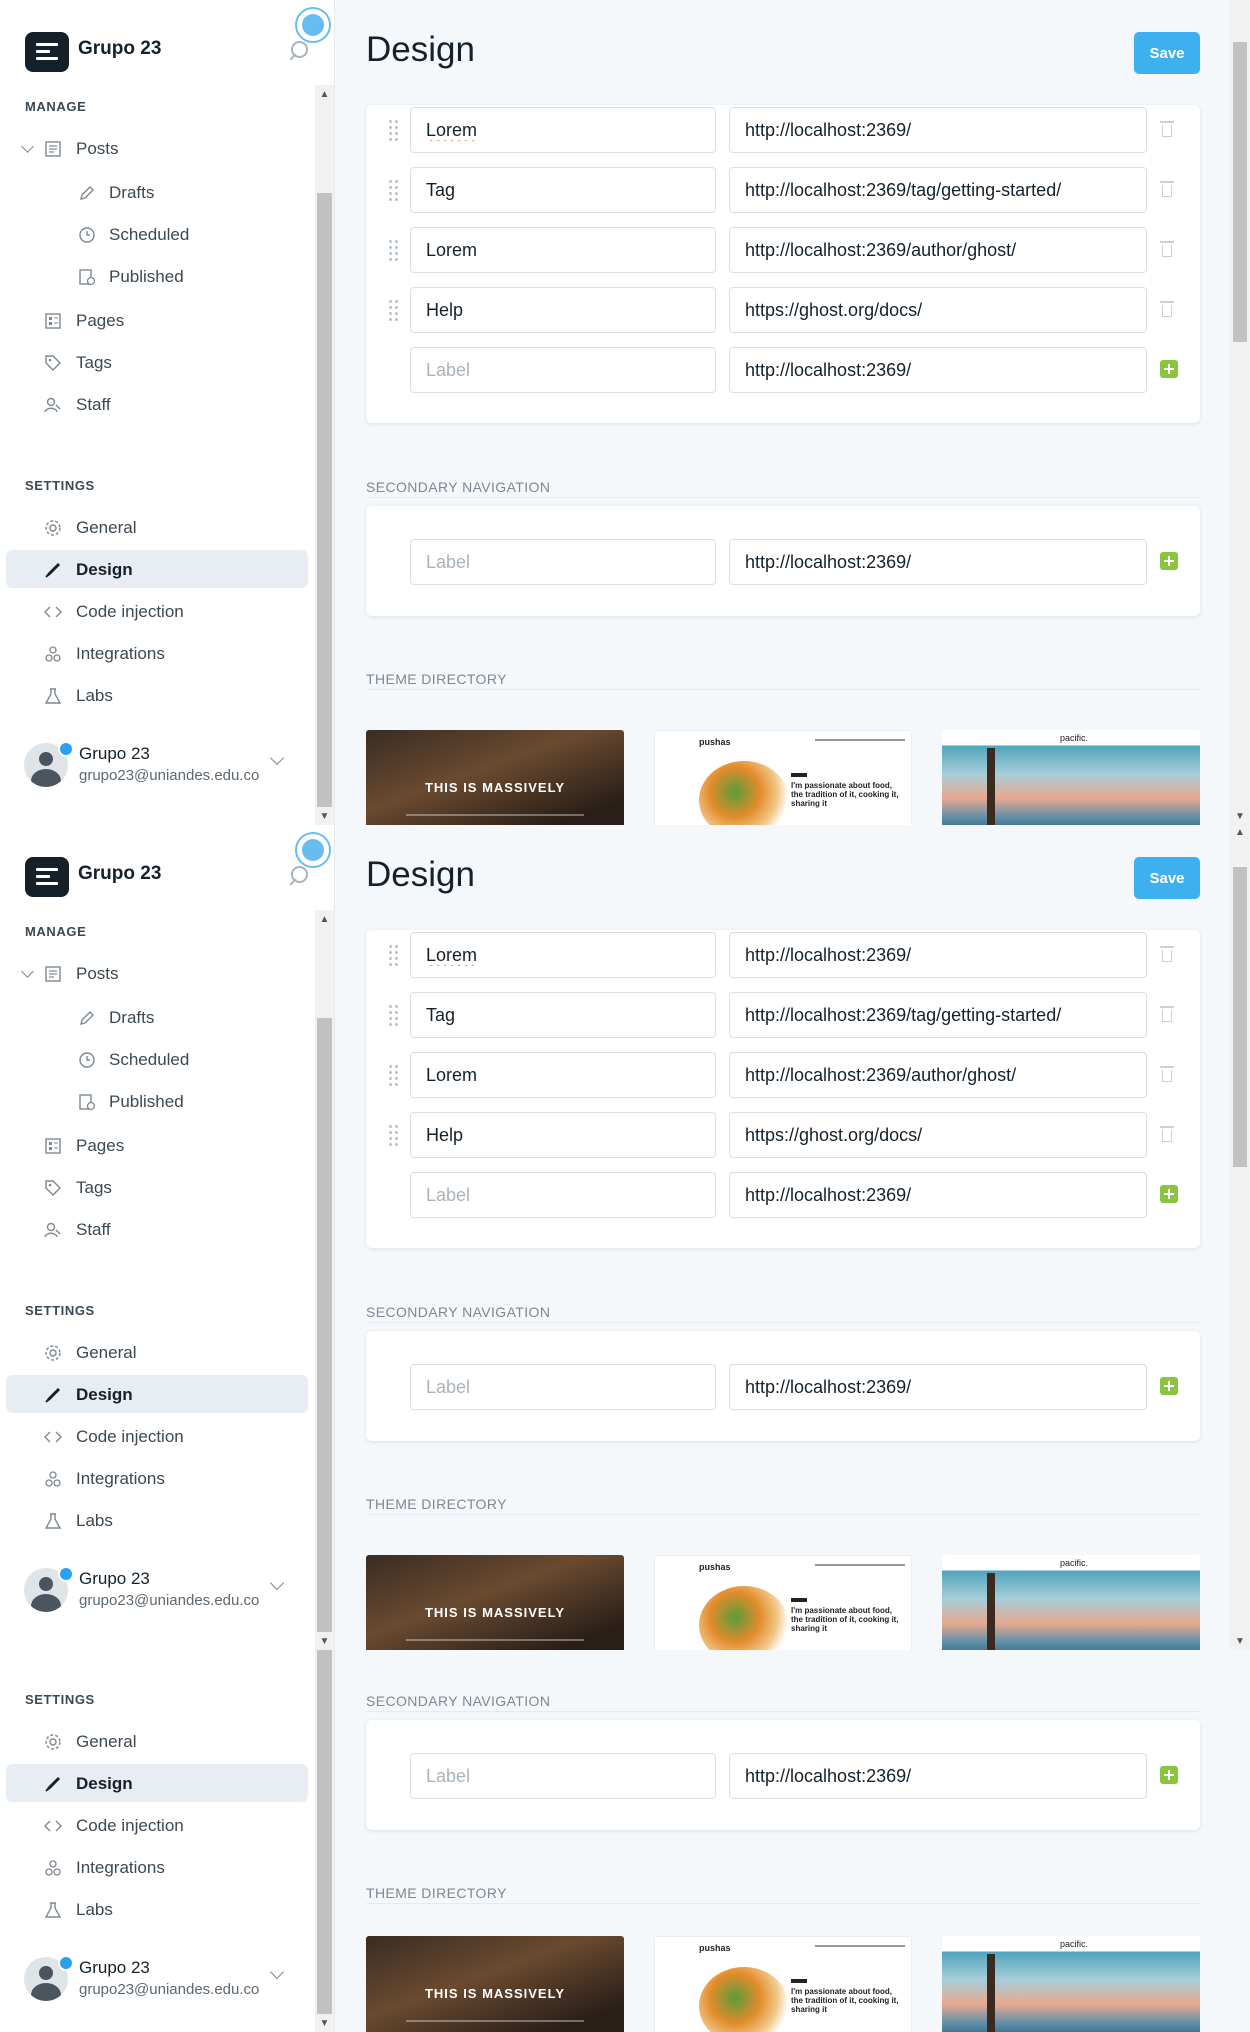  What do you see at coordinates (324, 1841) in the screenshot?
I see `sidebar-scrollbar: ▼` at bounding box center [324, 1841].